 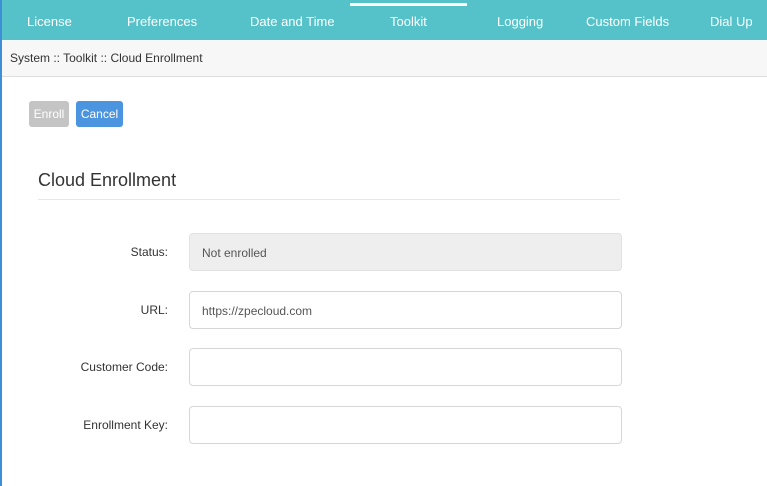 What do you see at coordinates (627, 20) in the screenshot?
I see `tab-custom-fields: Custom Fields` at bounding box center [627, 20].